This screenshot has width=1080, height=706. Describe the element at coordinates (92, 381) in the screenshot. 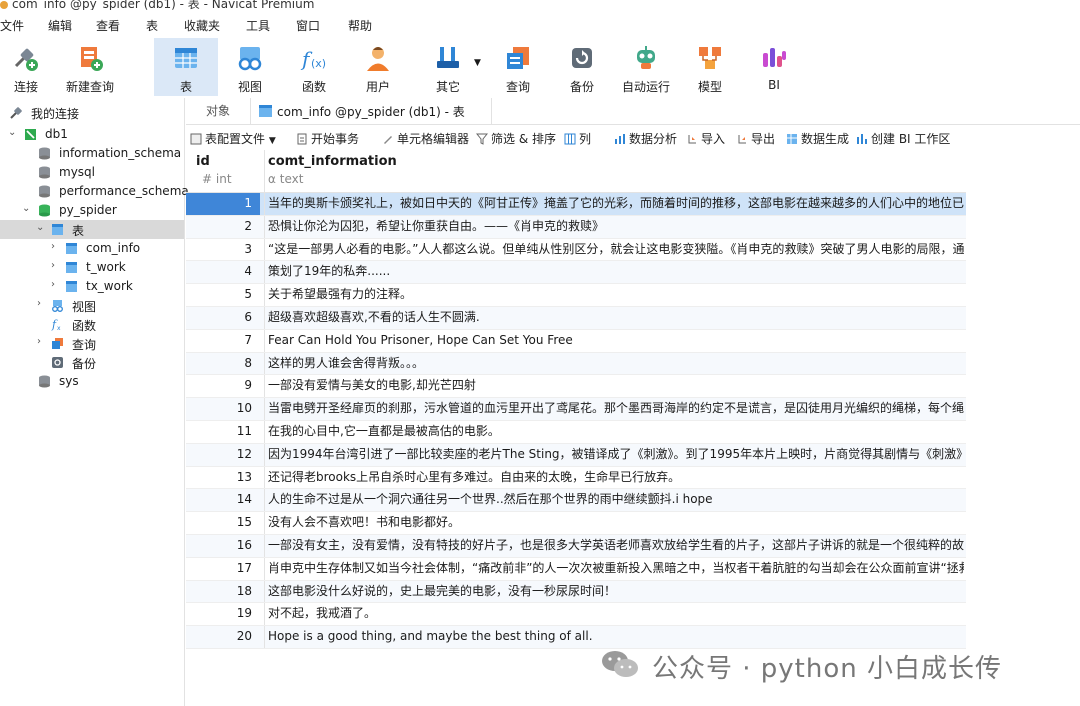

I see `sidebar-item-sys: sys` at that location.